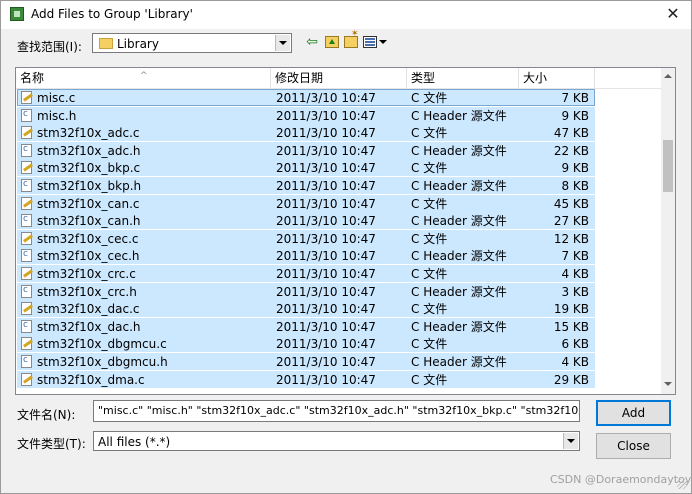 The width and height of the screenshot is (692, 494). What do you see at coordinates (575, 344) in the screenshot?
I see `file-size: 6 KB` at bounding box center [575, 344].